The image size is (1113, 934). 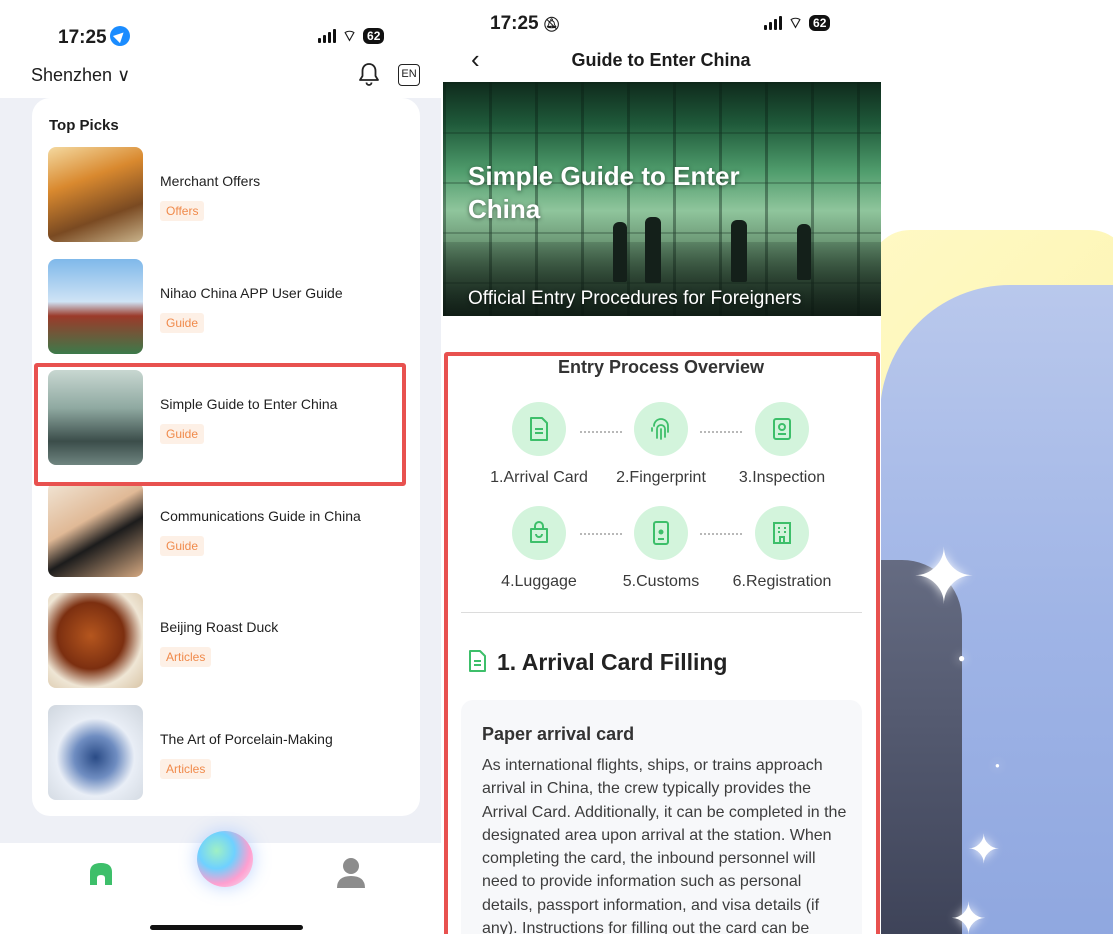 What do you see at coordinates (226, 754) in the screenshot?
I see `list-item: The Art of Porcelain-Making Articles` at bounding box center [226, 754].